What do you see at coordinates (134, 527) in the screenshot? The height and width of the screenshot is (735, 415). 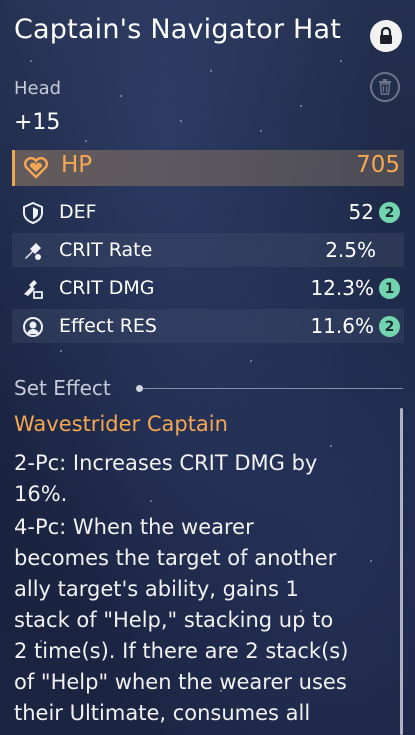 I see `description-line: 4-Pc: When the wearer` at bounding box center [134, 527].